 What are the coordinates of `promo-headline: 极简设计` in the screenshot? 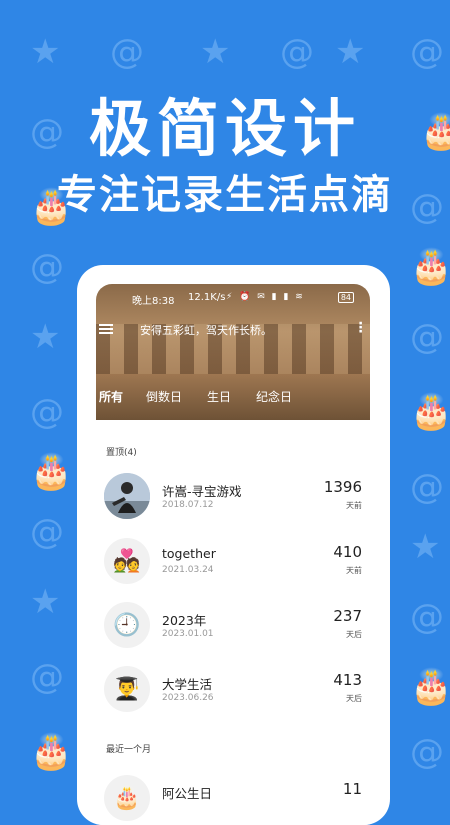 It's located at (224, 128).